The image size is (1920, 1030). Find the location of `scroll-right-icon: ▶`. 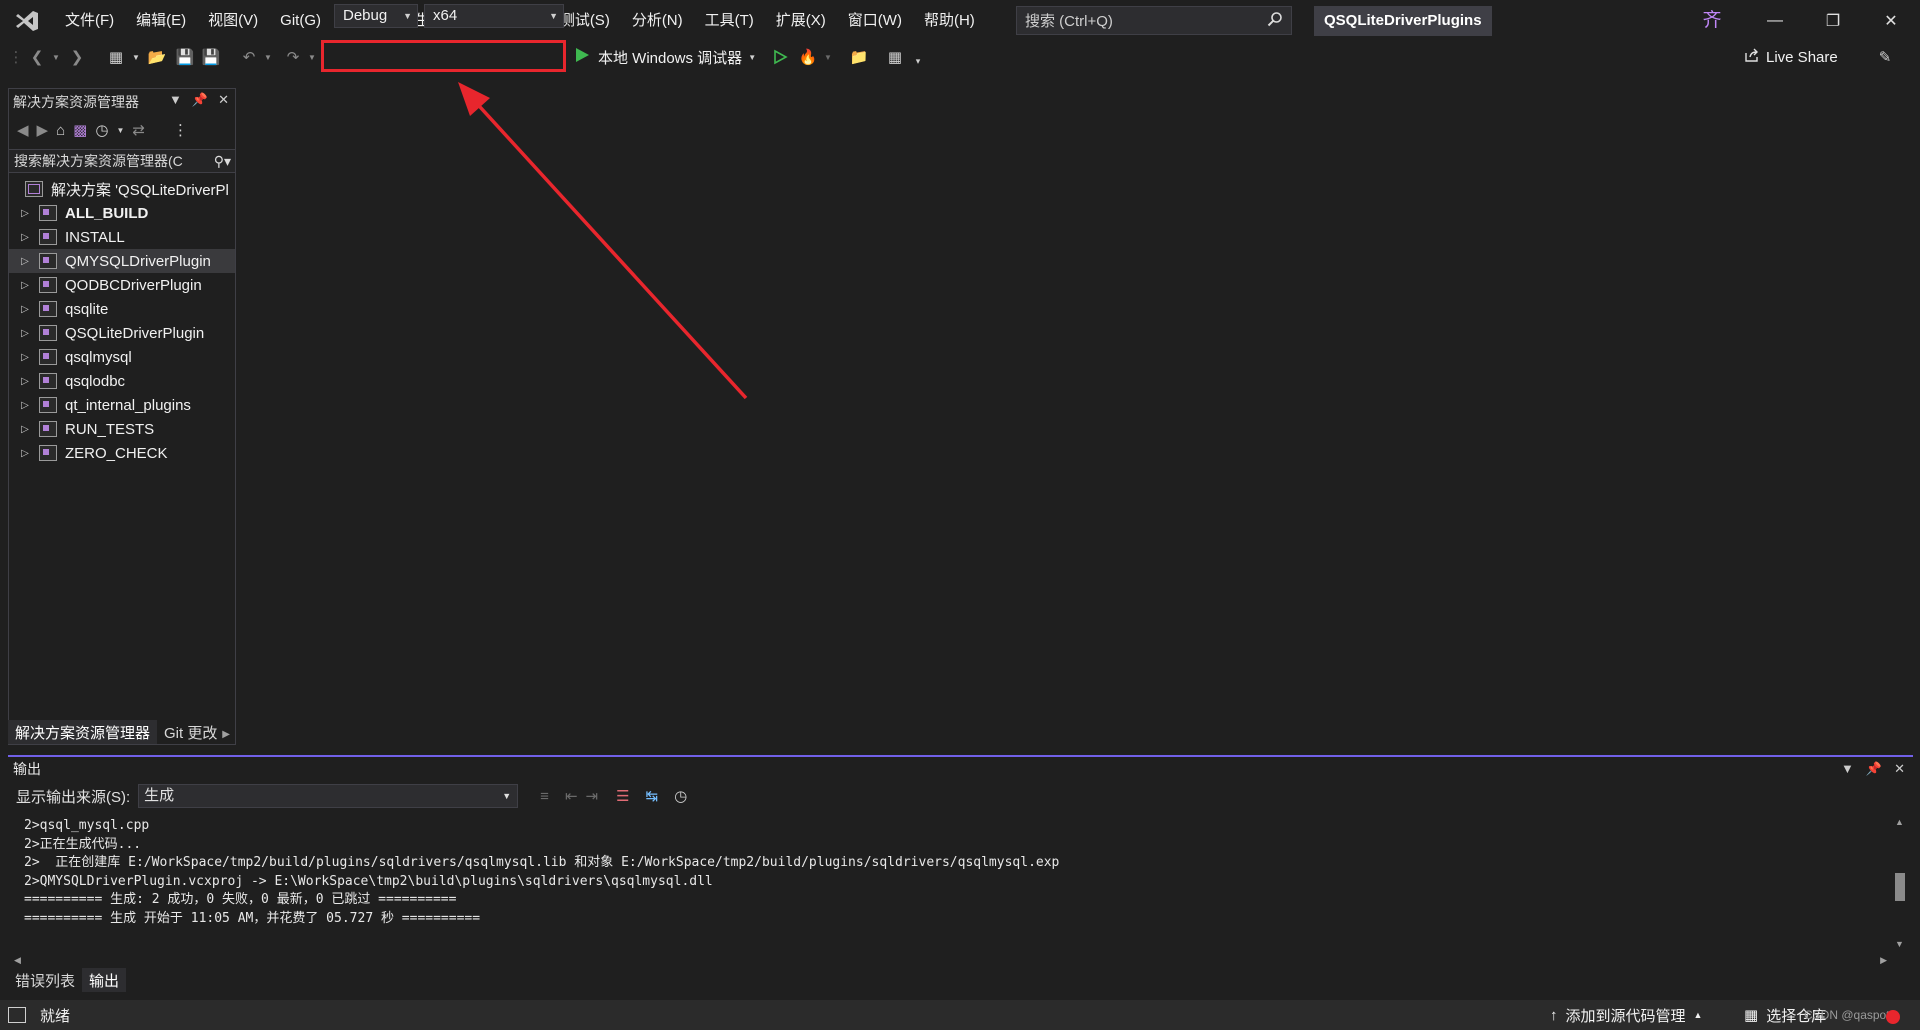

scroll-right-icon: ▶ is located at coordinates (1883, 960).